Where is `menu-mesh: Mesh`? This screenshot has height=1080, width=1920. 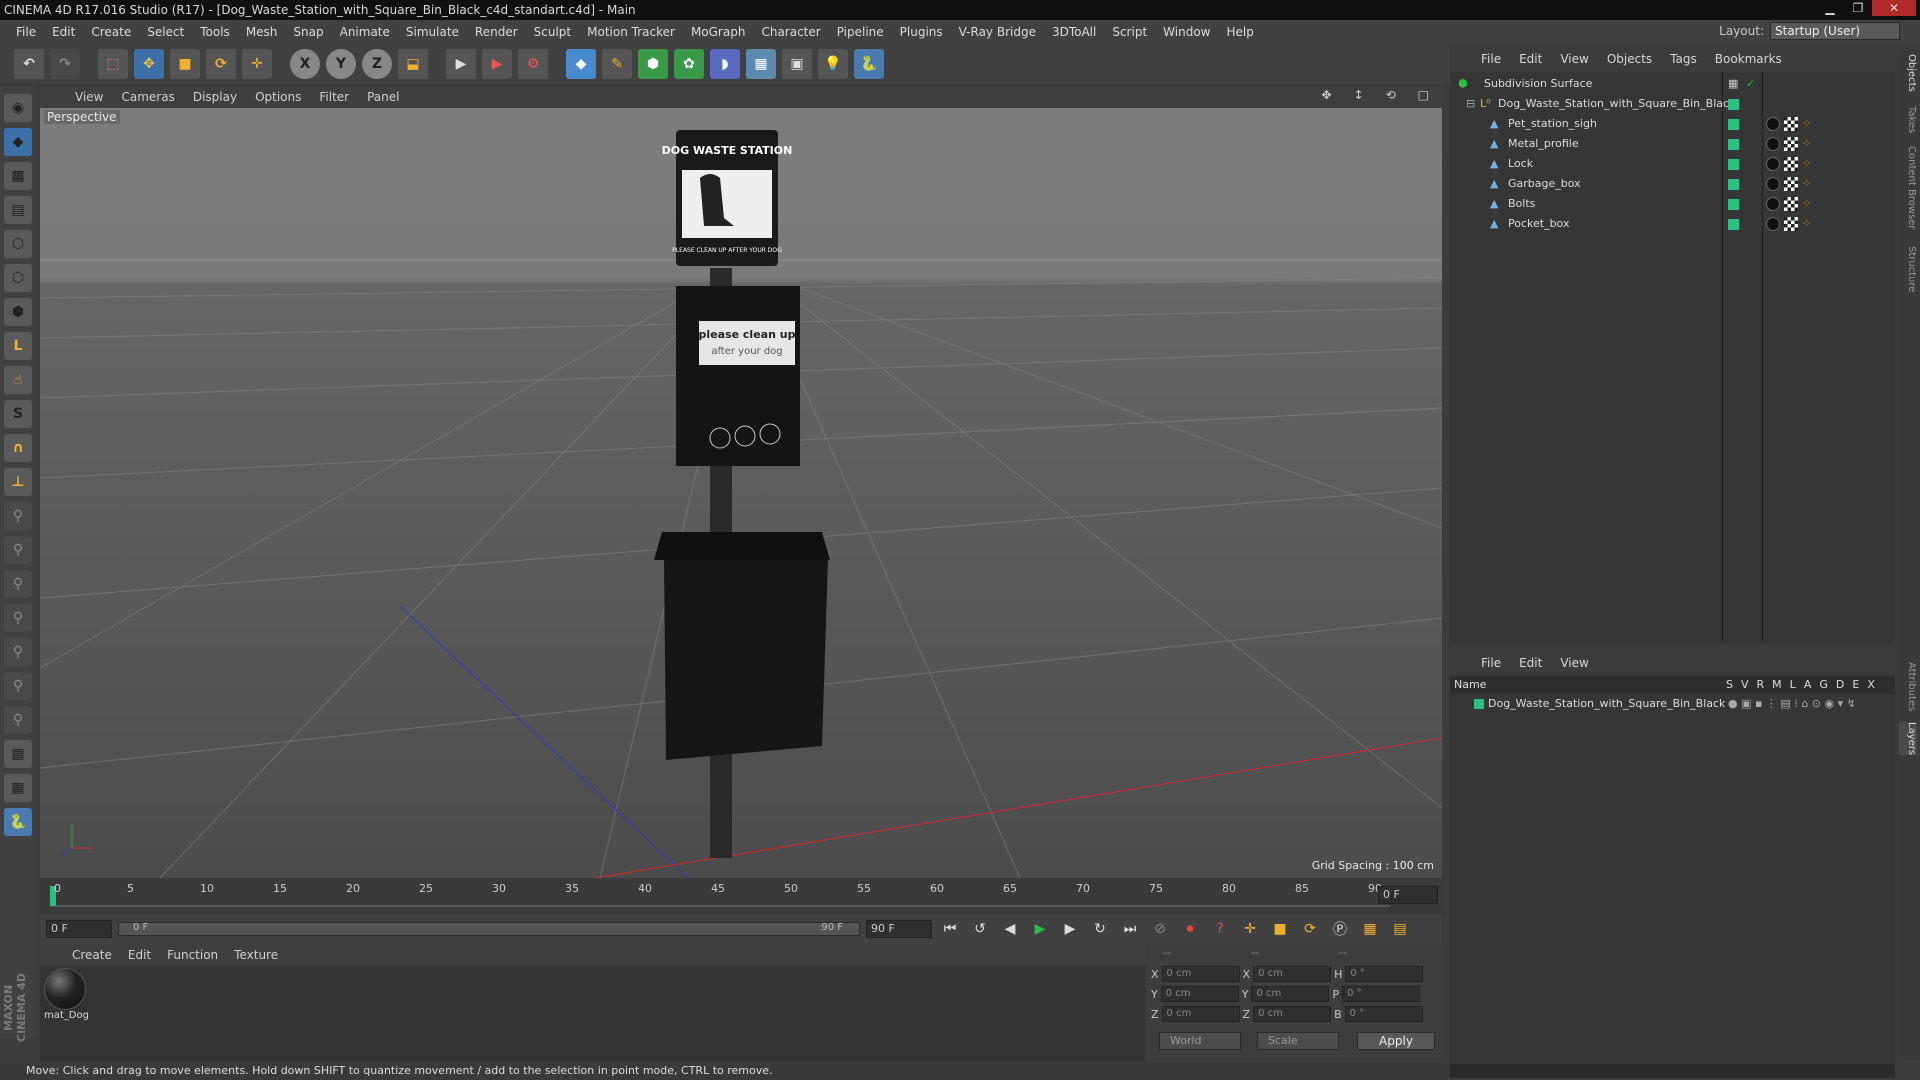
menu-mesh: Mesh is located at coordinates (262, 32).